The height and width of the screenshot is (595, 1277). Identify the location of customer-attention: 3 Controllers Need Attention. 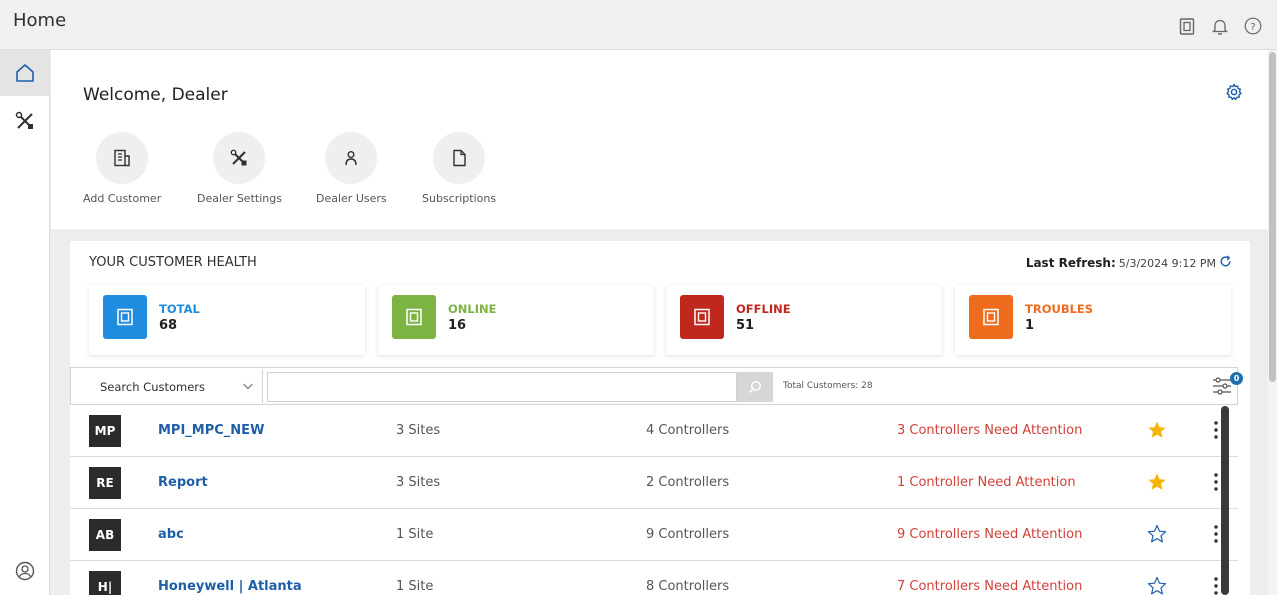
(990, 430).